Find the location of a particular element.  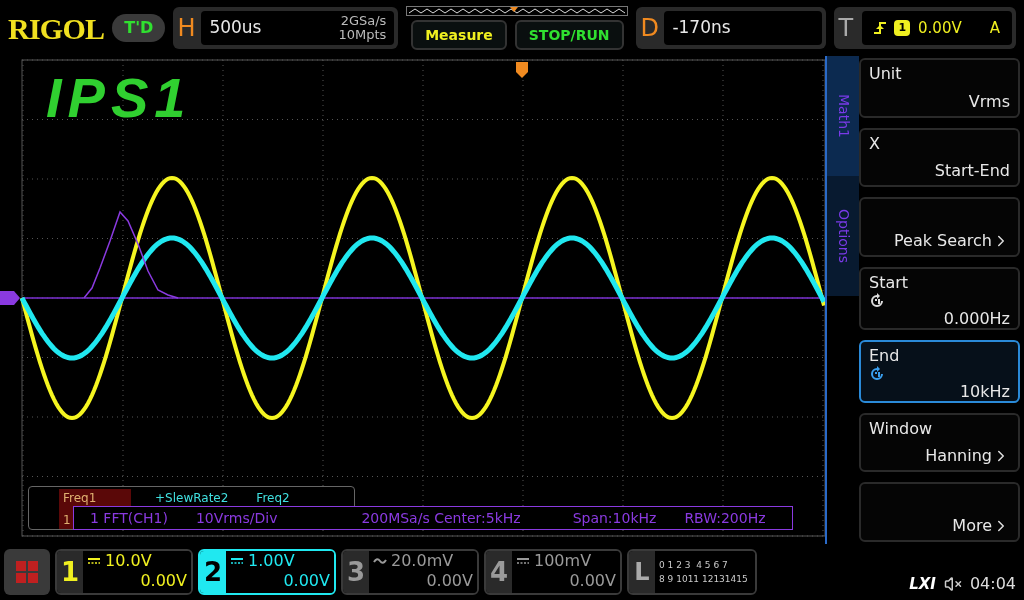

speaker-muted-icon is located at coordinates (952, 584).